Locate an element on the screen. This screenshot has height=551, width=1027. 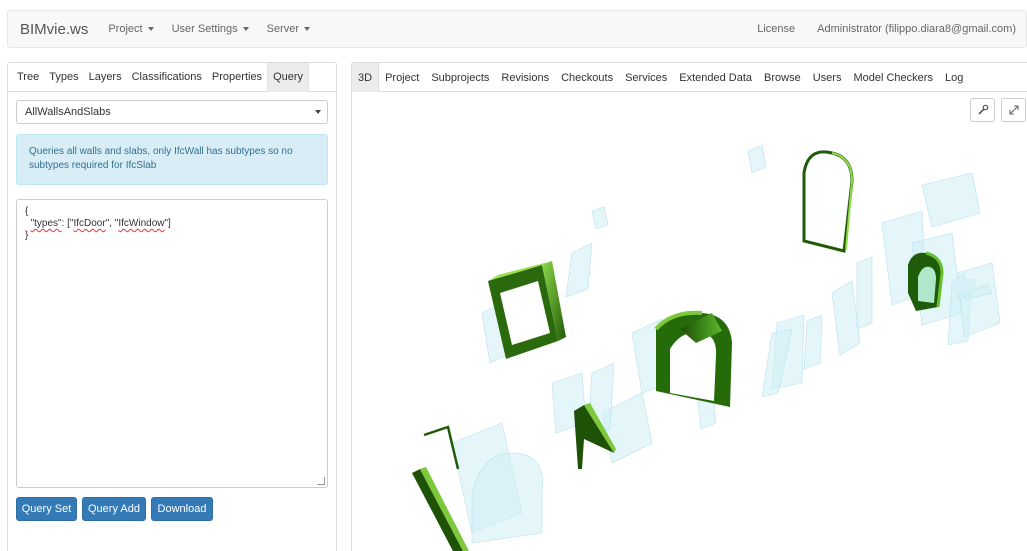
tab-classifications: Classifications is located at coordinates (167, 77).